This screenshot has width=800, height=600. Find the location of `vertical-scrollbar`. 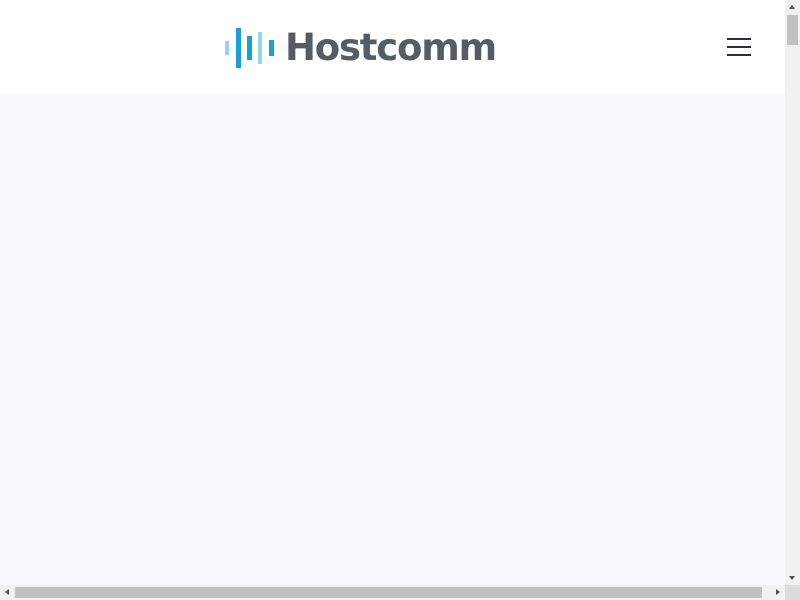

vertical-scrollbar is located at coordinates (792, 292).